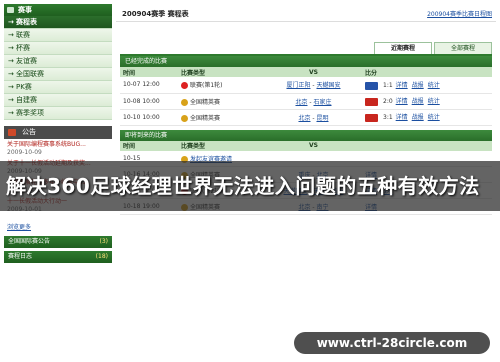 The height and width of the screenshot is (362, 500). What do you see at coordinates (58, 249) in the screenshot?
I see `sidebar-boxes: 全国国际赛公告 (3) 赛程日志 (18)` at bounding box center [58, 249].